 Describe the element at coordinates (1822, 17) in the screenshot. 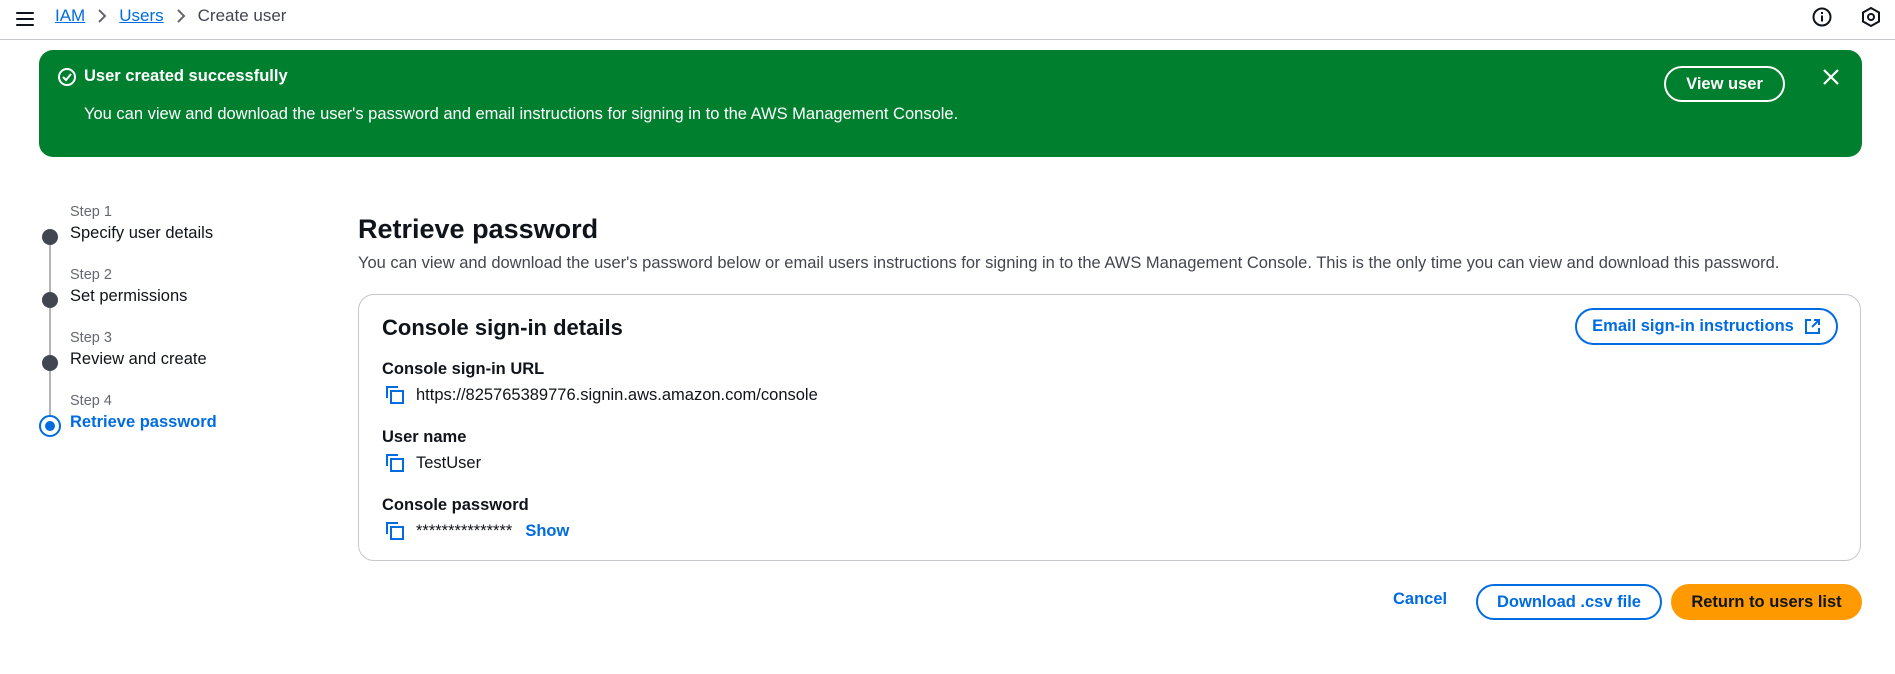

I see `info-icon` at that location.